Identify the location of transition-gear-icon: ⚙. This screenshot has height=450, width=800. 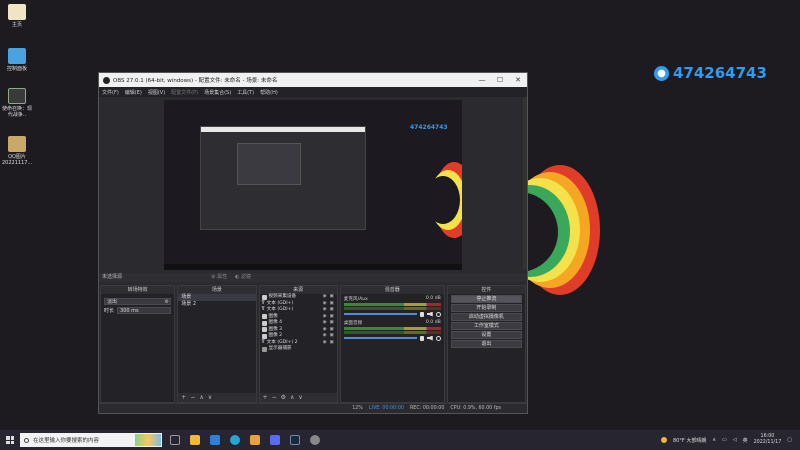
(166, 302).